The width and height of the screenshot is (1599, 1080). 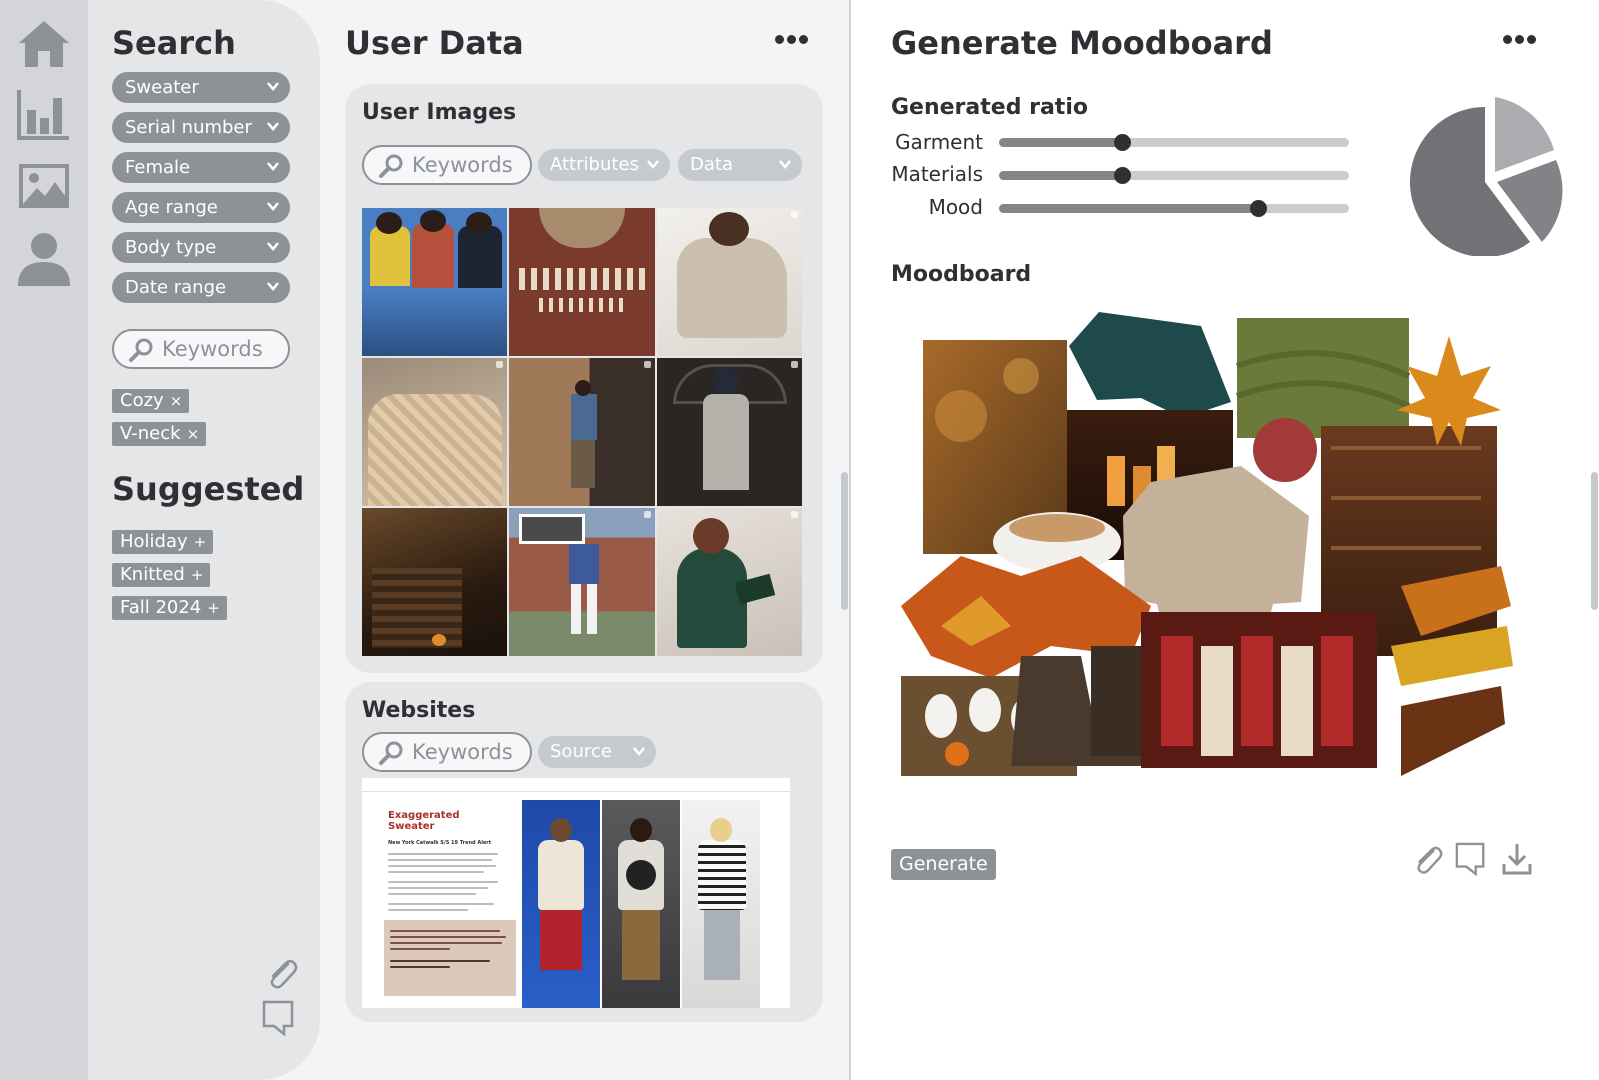 I want to click on slider-label-mood: Mood, so click(x=955, y=207).